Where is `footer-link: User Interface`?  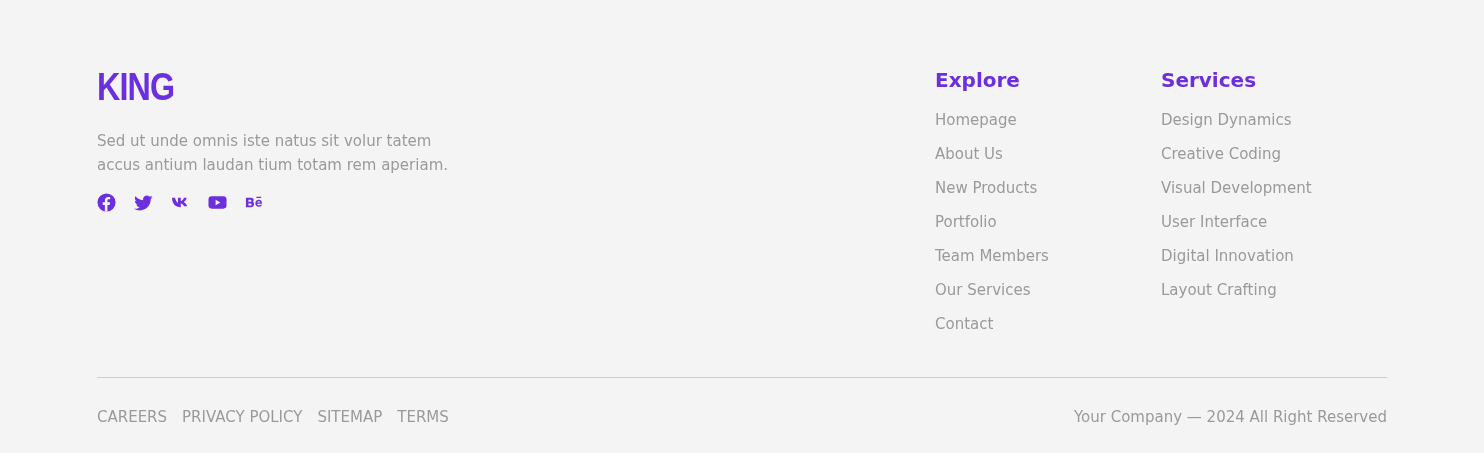
footer-link: User Interface is located at coordinates (1214, 222).